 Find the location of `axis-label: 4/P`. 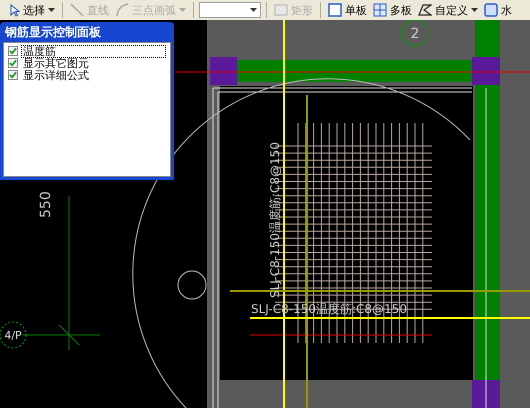

axis-label: 4/P is located at coordinates (13, 335).